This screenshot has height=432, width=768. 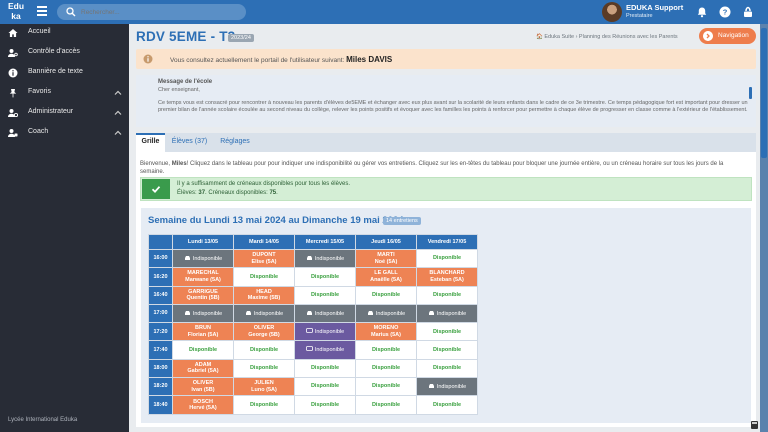 I want to click on slot-booked: HEAD Maxime (5B), so click(x=264, y=295).